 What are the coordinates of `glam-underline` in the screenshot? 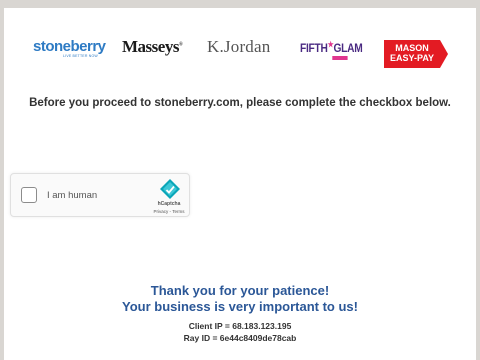 It's located at (340, 58).